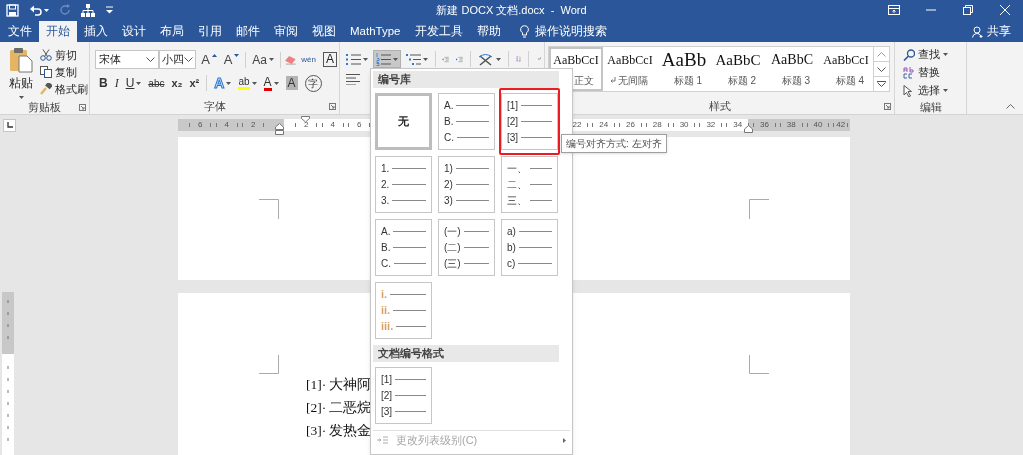 Image resolution: width=1023 pixels, height=455 pixels. I want to click on tab-selector, so click(9, 125).